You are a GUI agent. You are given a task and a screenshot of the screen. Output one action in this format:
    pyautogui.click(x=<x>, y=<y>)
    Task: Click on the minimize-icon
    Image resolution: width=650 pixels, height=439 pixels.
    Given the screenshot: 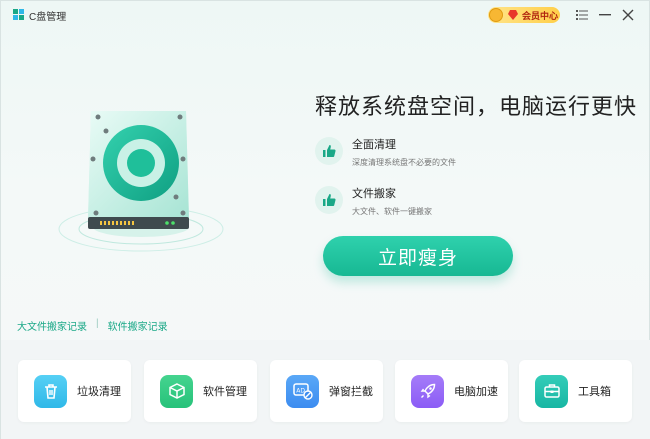 What is the action you would take?
    pyautogui.click(x=605, y=15)
    